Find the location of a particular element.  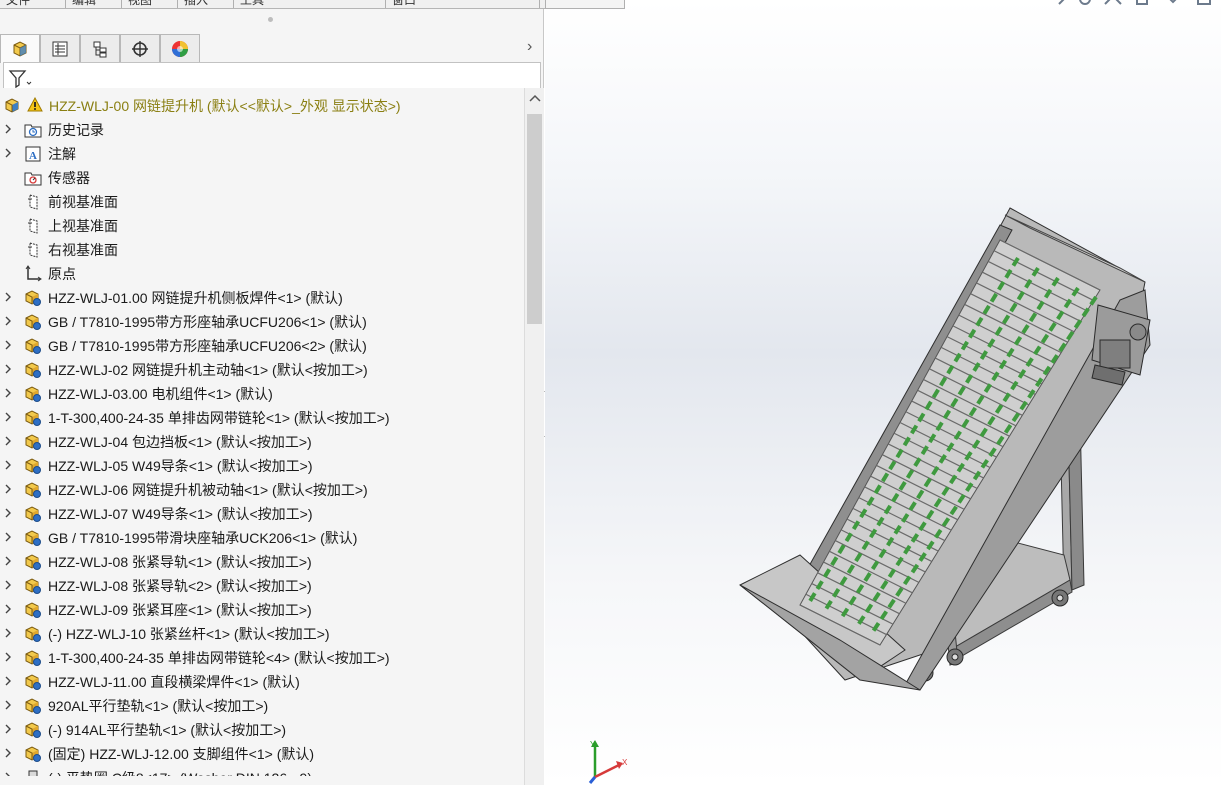

tree-item-label: 前视基准面 is located at coordinates (83, 202).